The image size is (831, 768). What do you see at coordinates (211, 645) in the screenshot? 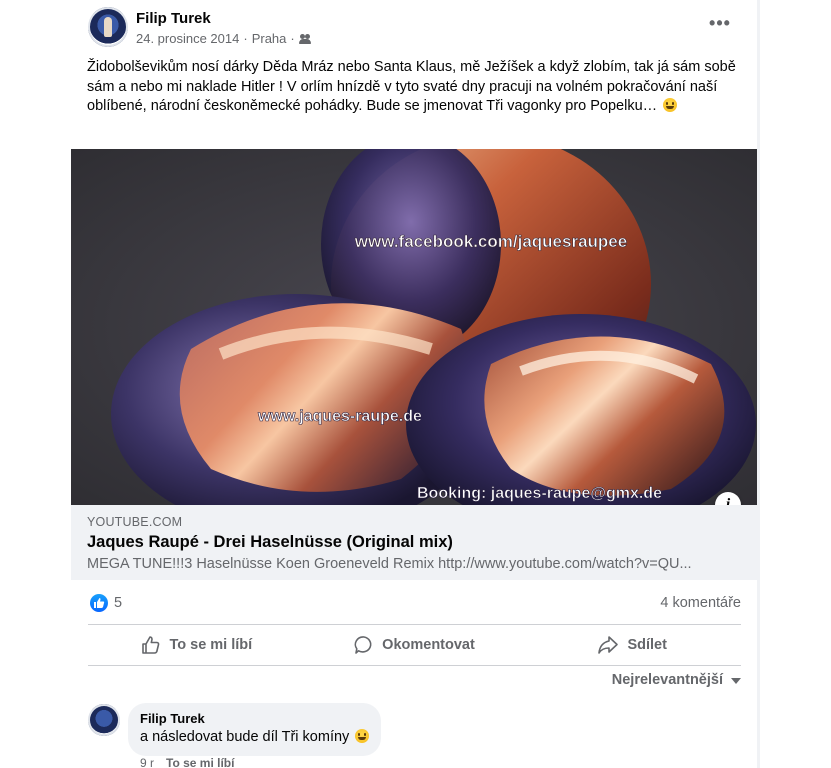
I see `like-label: To se mi líbí` at bounding box center [211, 645].